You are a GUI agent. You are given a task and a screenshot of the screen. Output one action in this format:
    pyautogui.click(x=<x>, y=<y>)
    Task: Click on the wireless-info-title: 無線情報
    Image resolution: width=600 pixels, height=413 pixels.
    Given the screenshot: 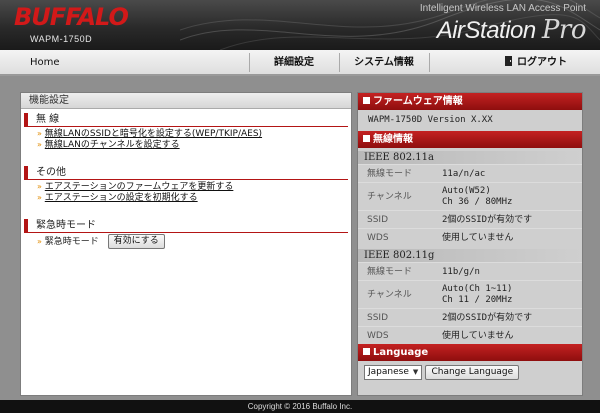 What is the action you would take?
    pyautogui.click(x=393, y=139)
    